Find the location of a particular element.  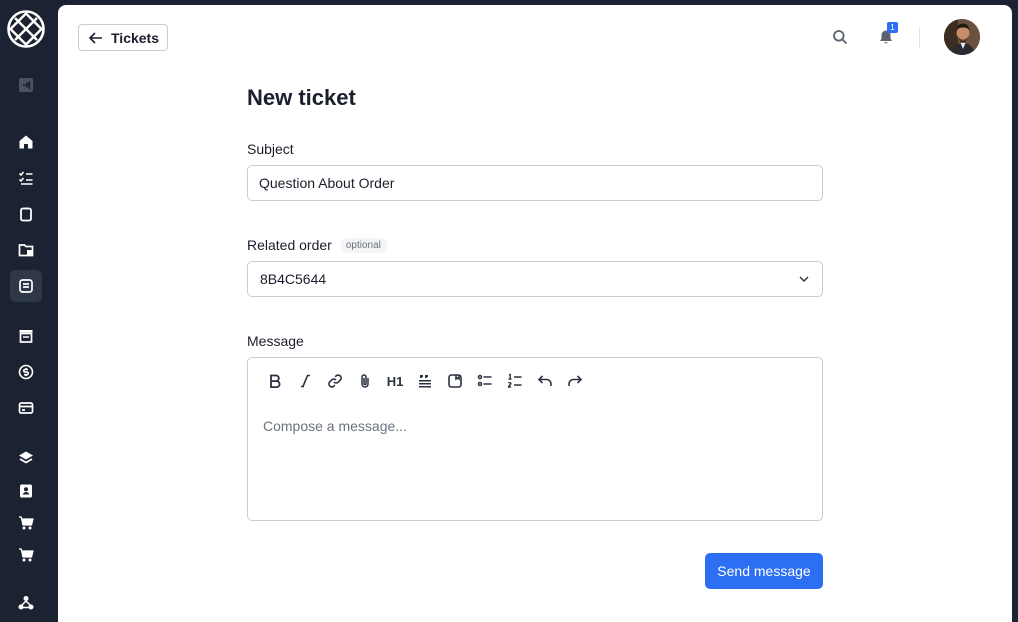

subject-label: Subject is located at coordinates (270, 149).